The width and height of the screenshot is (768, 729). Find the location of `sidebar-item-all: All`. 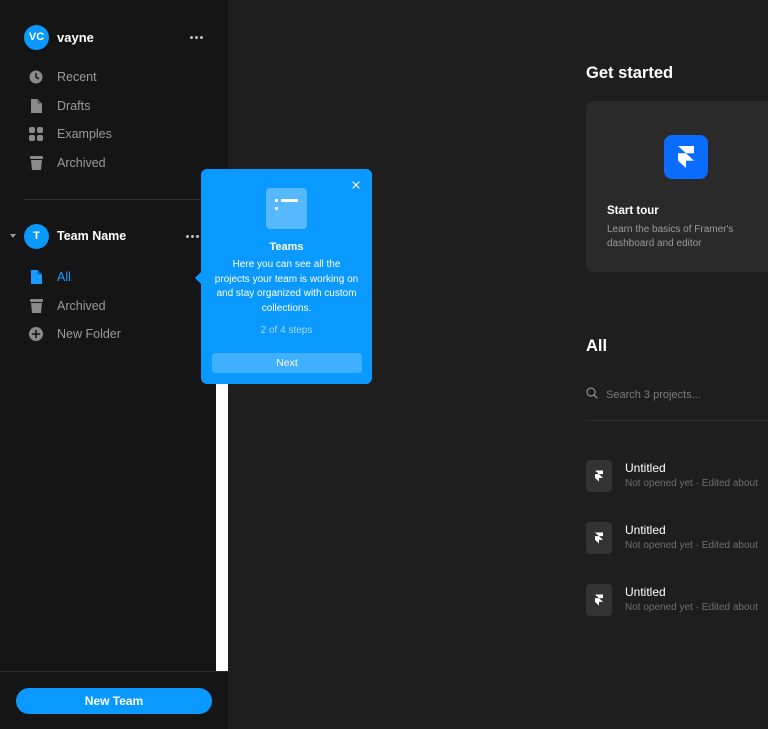

sidebar-item-all: All is located at coordinates (118, 277).